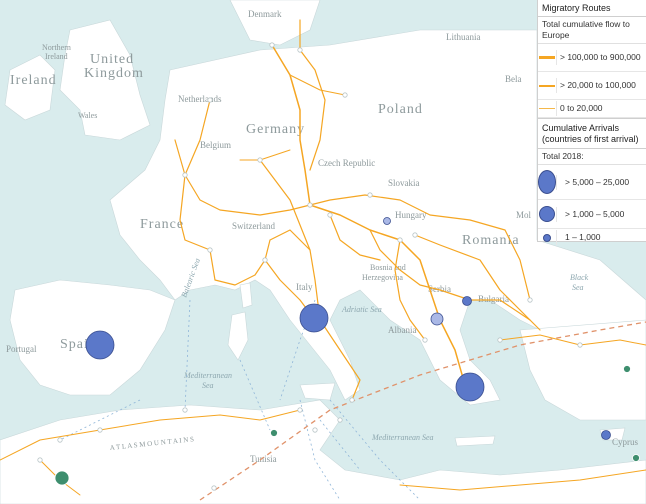  What do you see at coordinates (100, 345) in the screenshot?
I see `arrival-spain` at bounding box center [100, 345].